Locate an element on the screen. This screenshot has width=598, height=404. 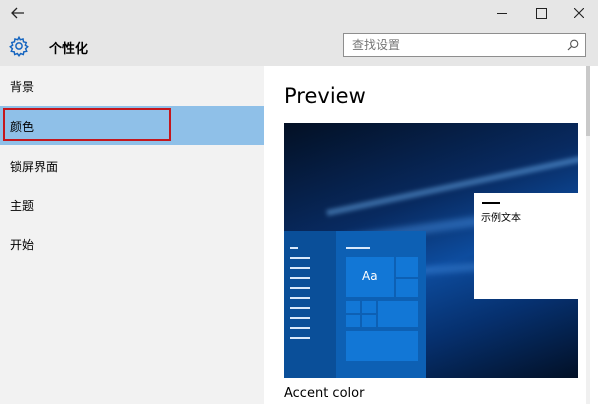
back-arrow-icon is located at coordinates (17, 13).